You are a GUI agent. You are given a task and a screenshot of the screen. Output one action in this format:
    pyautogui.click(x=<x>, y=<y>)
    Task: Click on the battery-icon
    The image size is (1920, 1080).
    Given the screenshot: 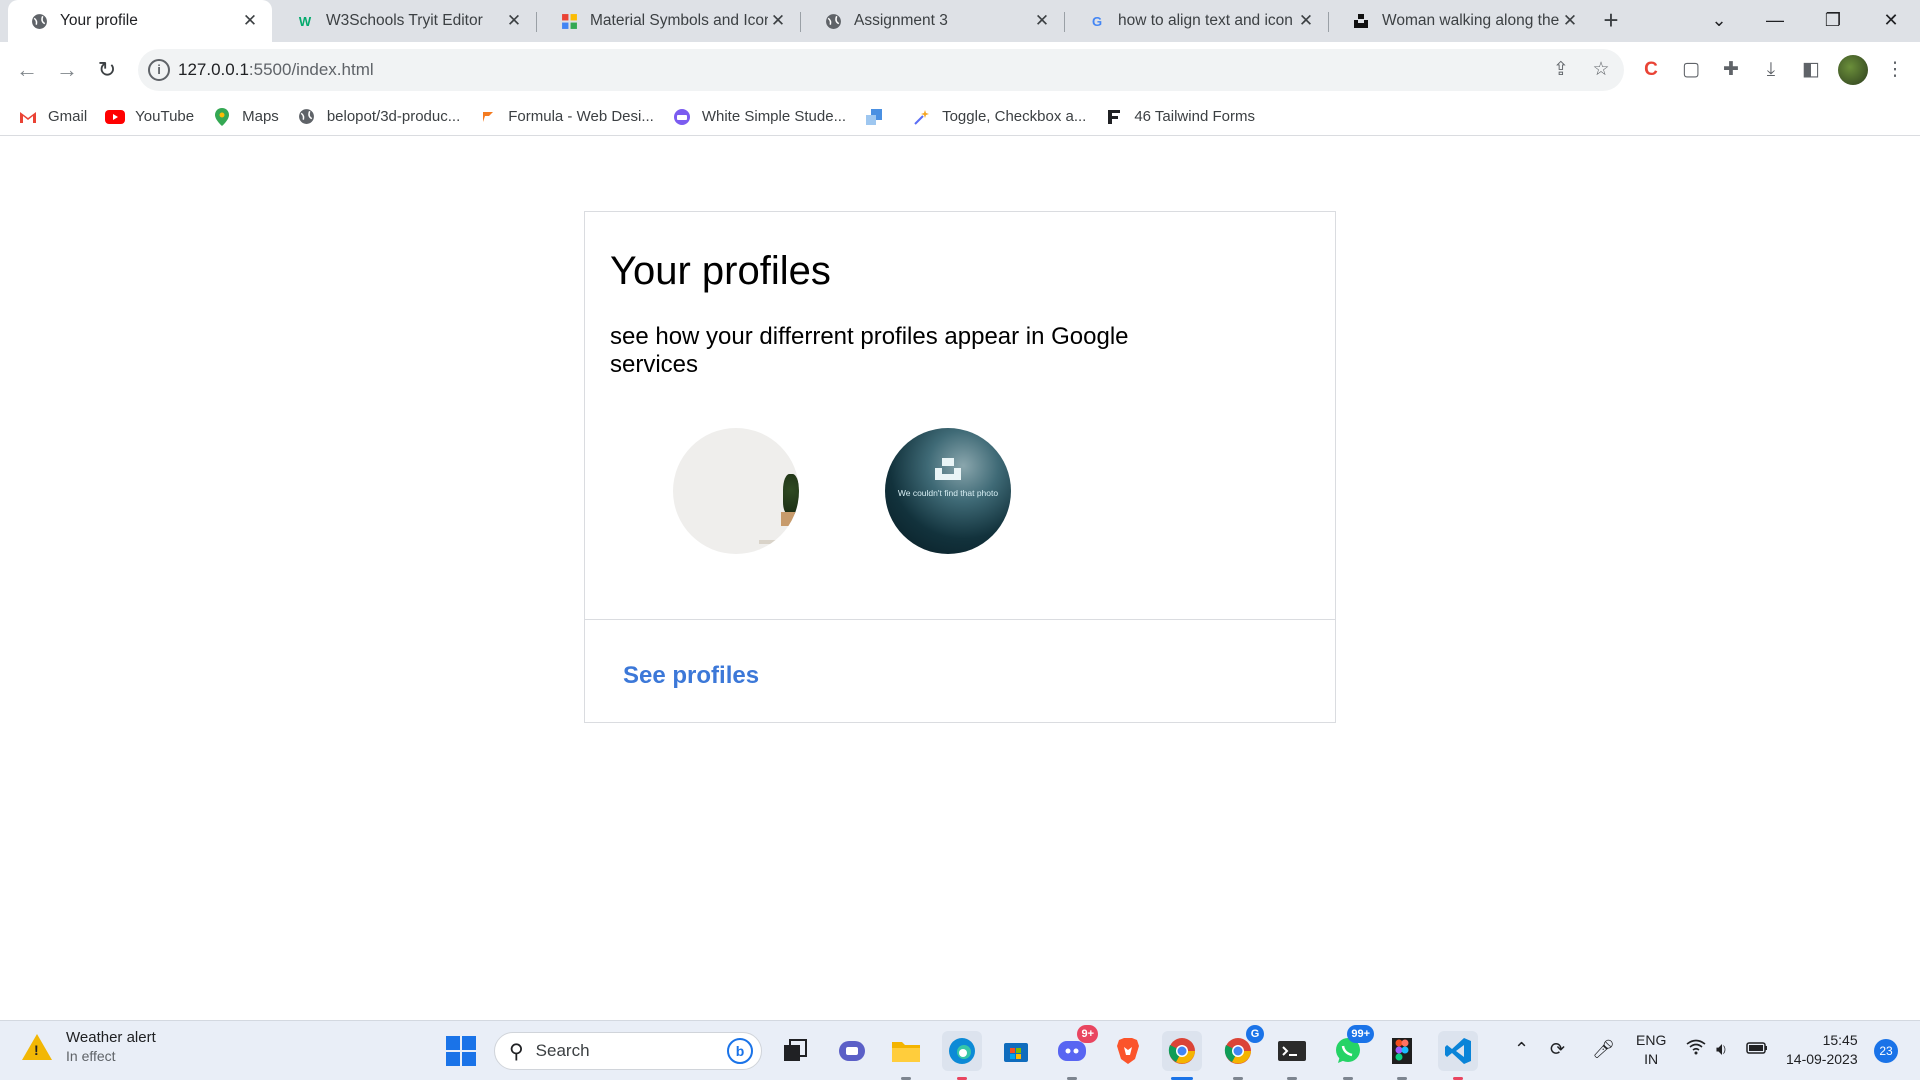 What is the action you would take?
    pyautogui.click(x=1757, y=1049)
    